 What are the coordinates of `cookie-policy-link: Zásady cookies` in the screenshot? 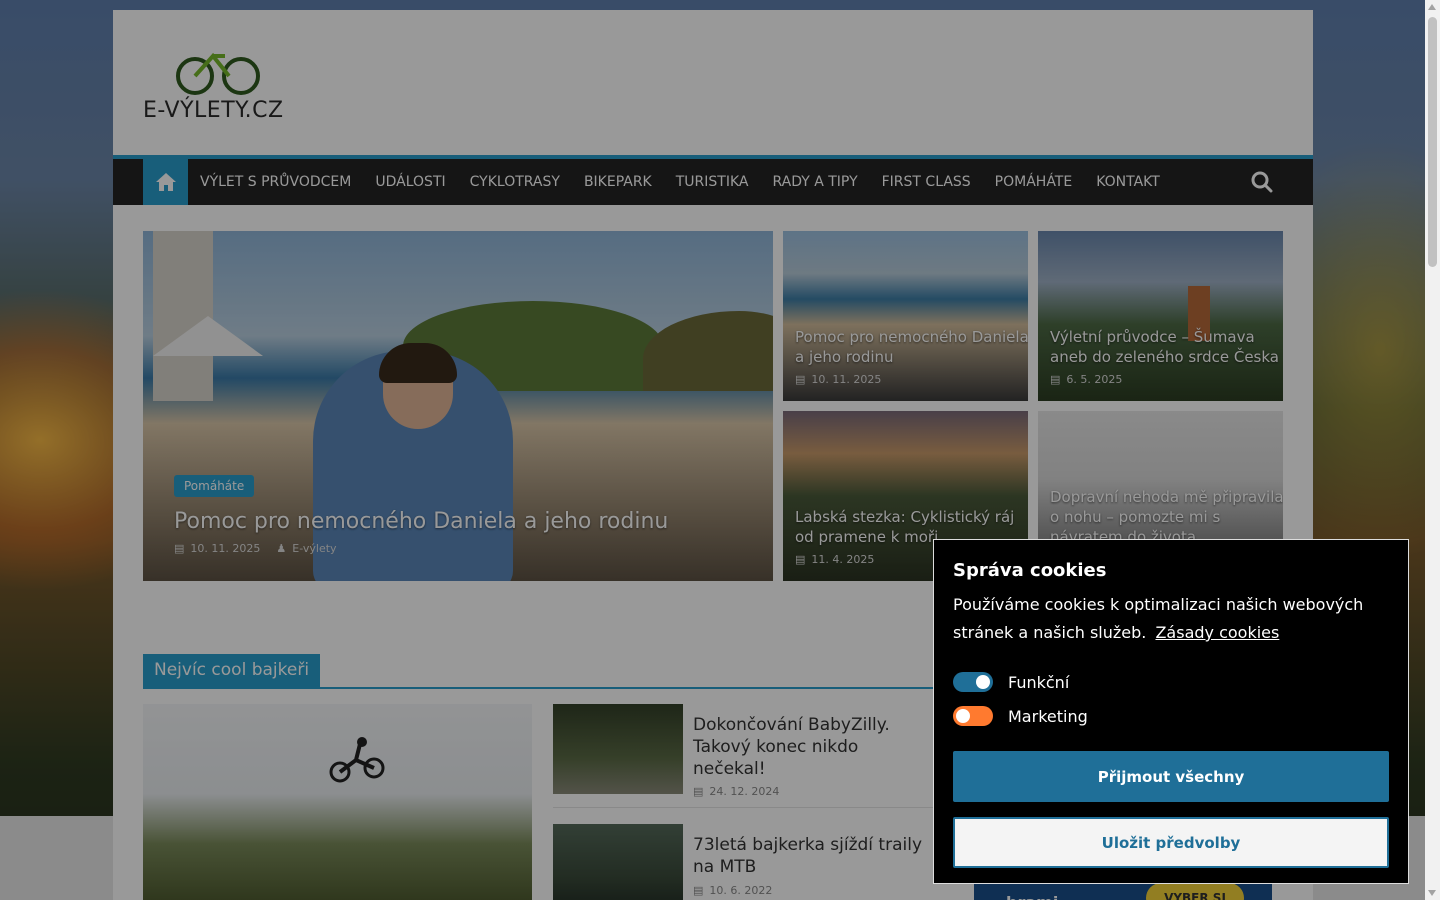 It's located at (1217, 632).